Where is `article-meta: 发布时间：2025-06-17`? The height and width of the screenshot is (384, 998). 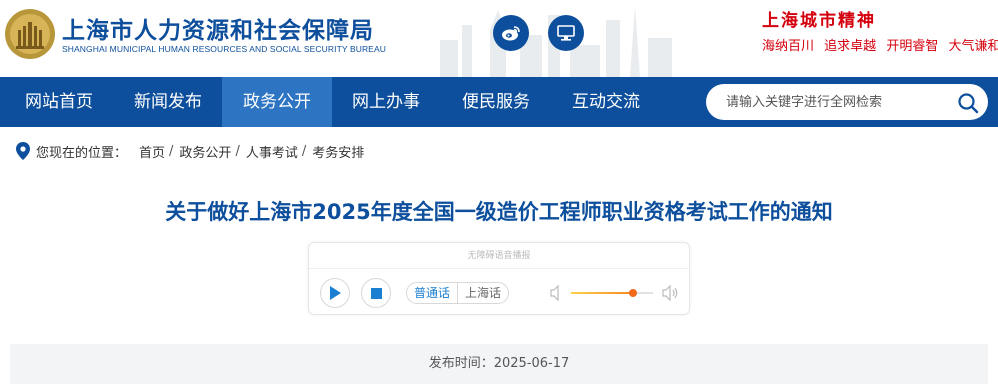 article-meta: 发布时间：2025-06-17 is located at coordinates (499, 364).